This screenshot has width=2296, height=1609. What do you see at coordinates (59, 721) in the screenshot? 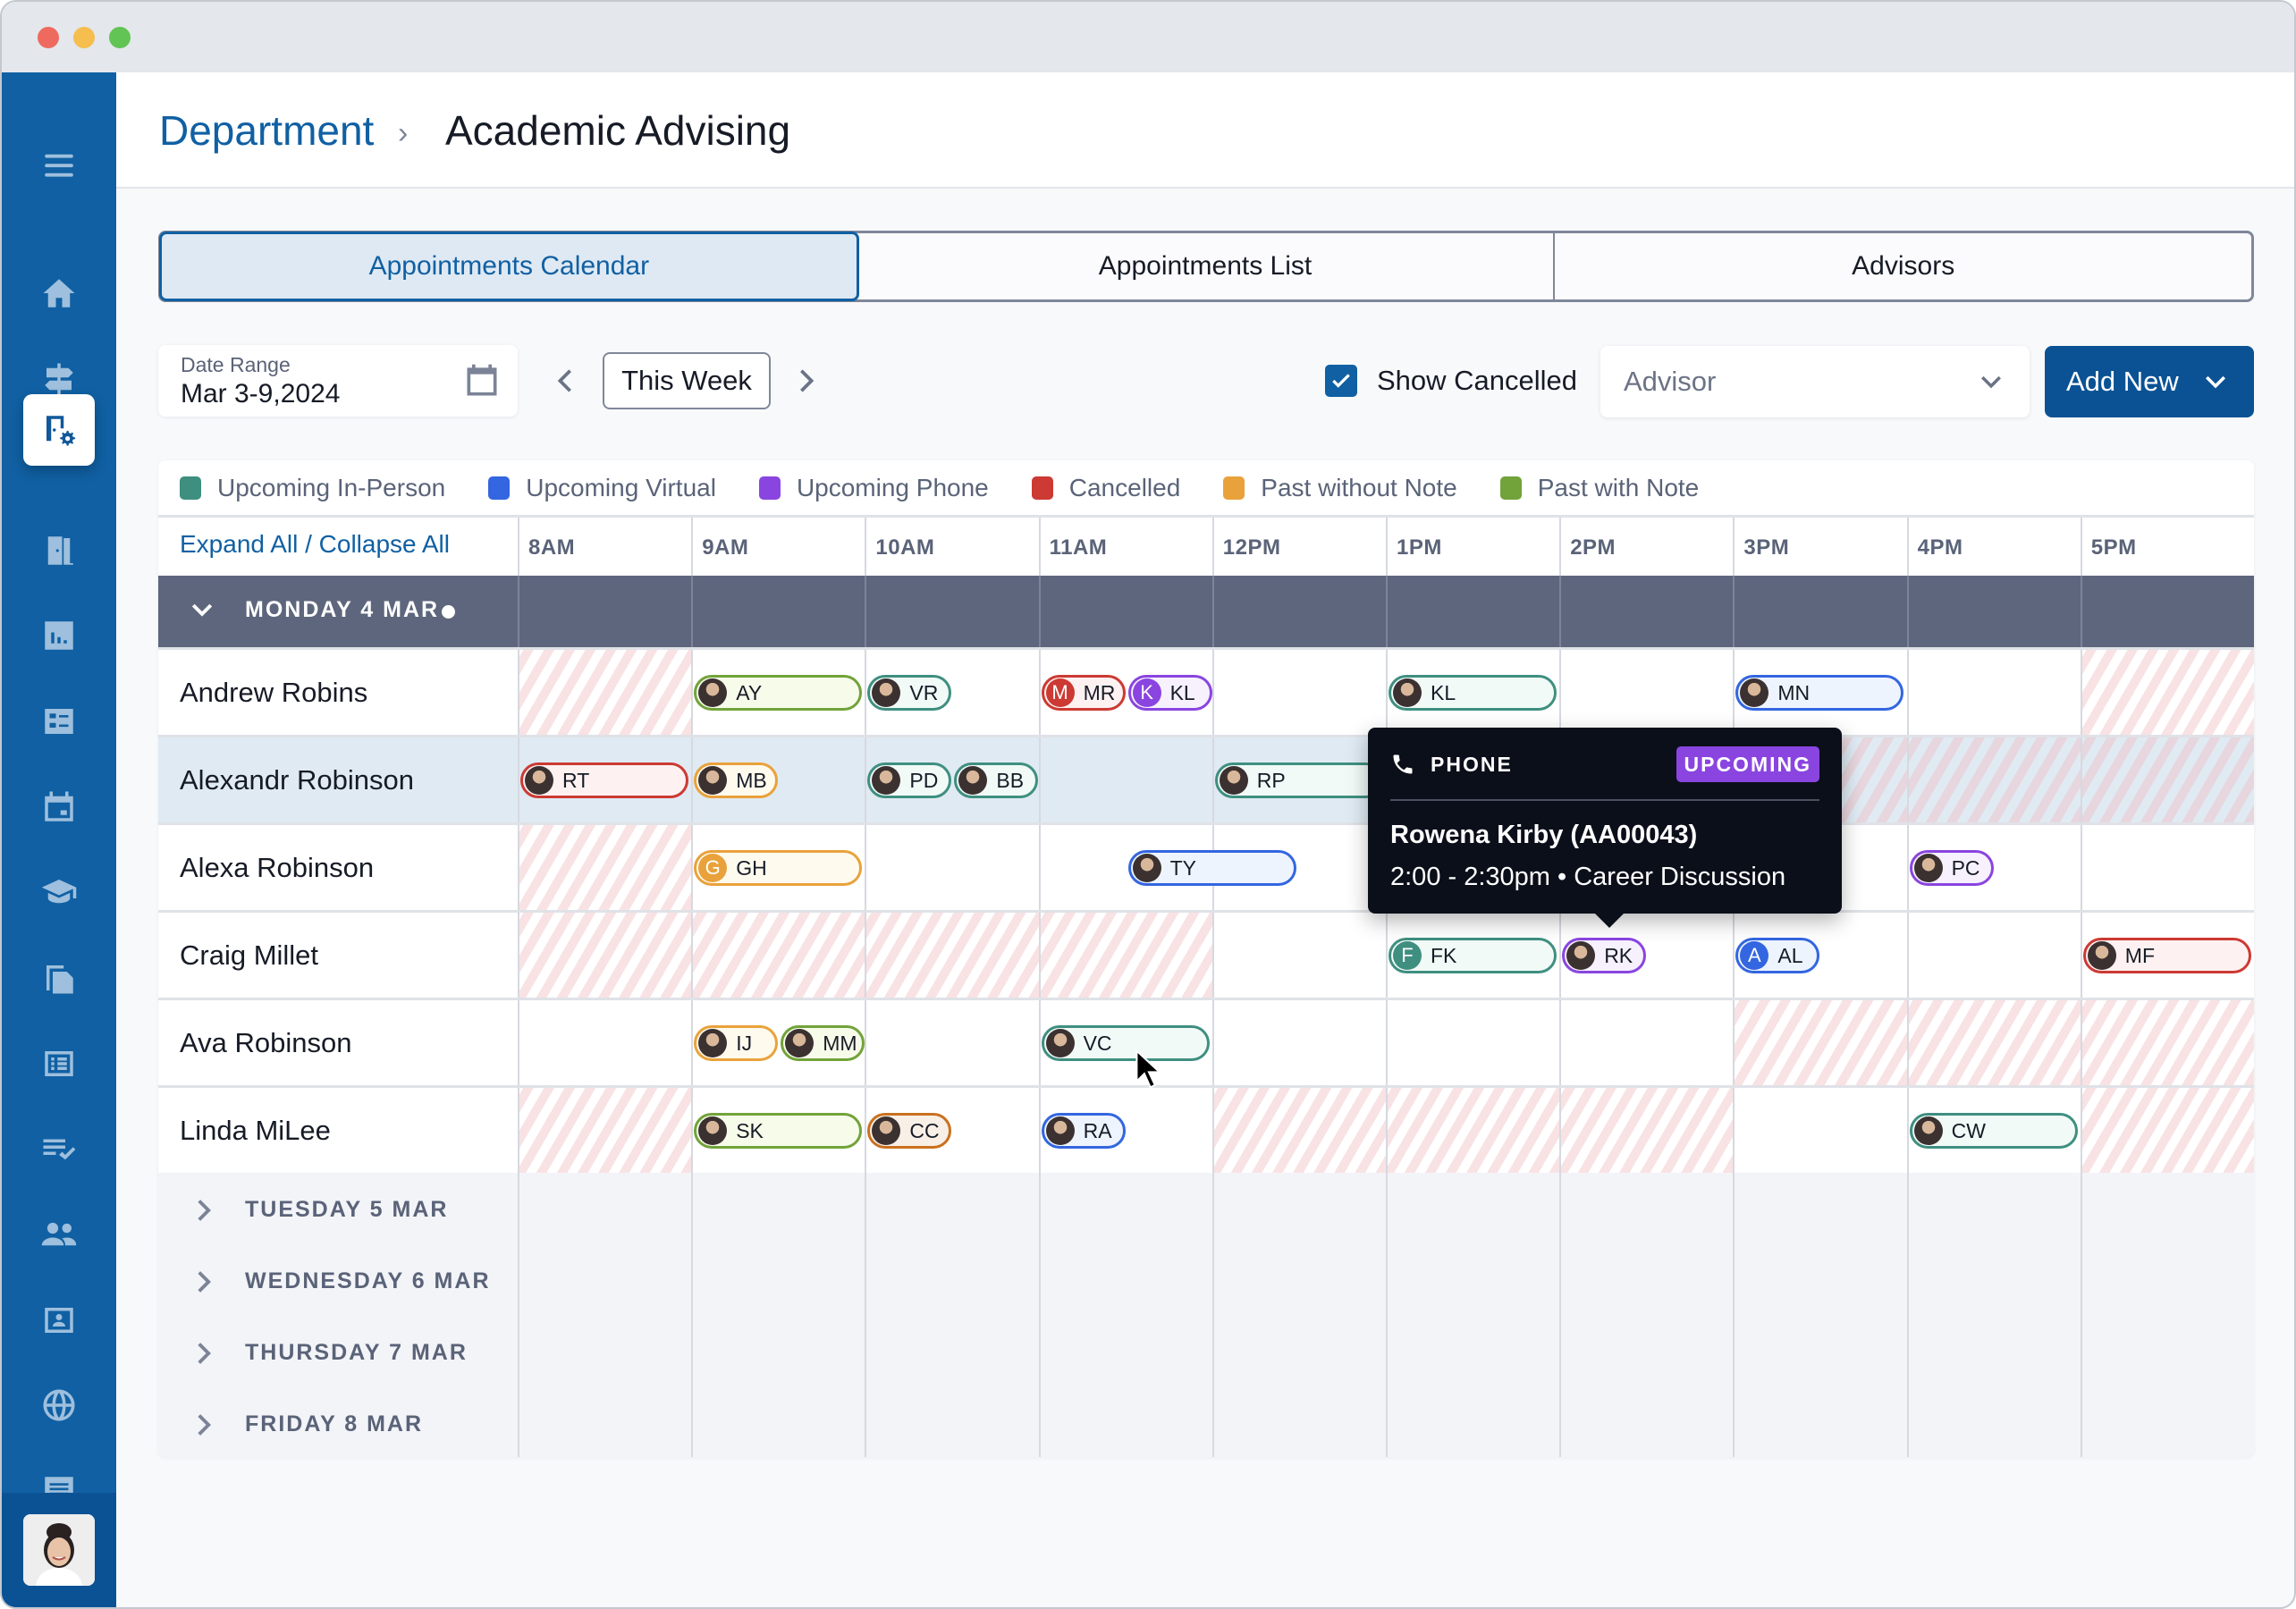
I see `checklist-grid-icon` at bounding box center [59, 721].